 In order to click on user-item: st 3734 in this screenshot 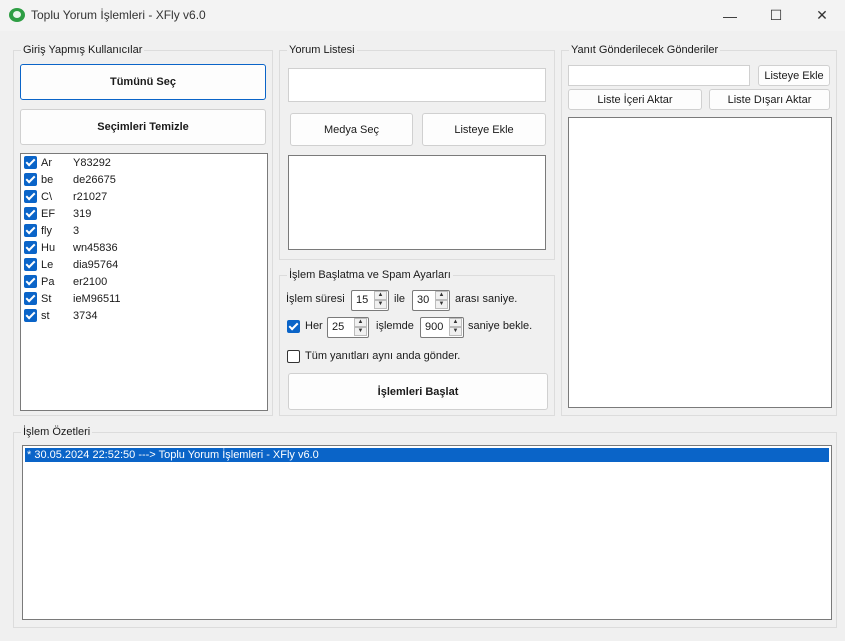, I will do `click(60, 315)`.